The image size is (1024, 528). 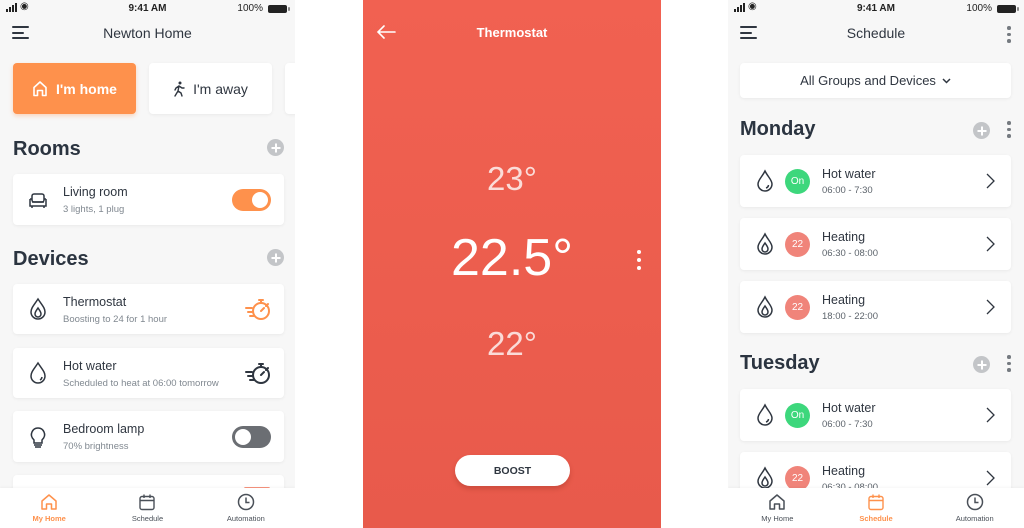 What do you see at coordinates (104, 429) in the screenshot?
I see `device-name: Bedroom lamp` at bounding box center [104, 429].